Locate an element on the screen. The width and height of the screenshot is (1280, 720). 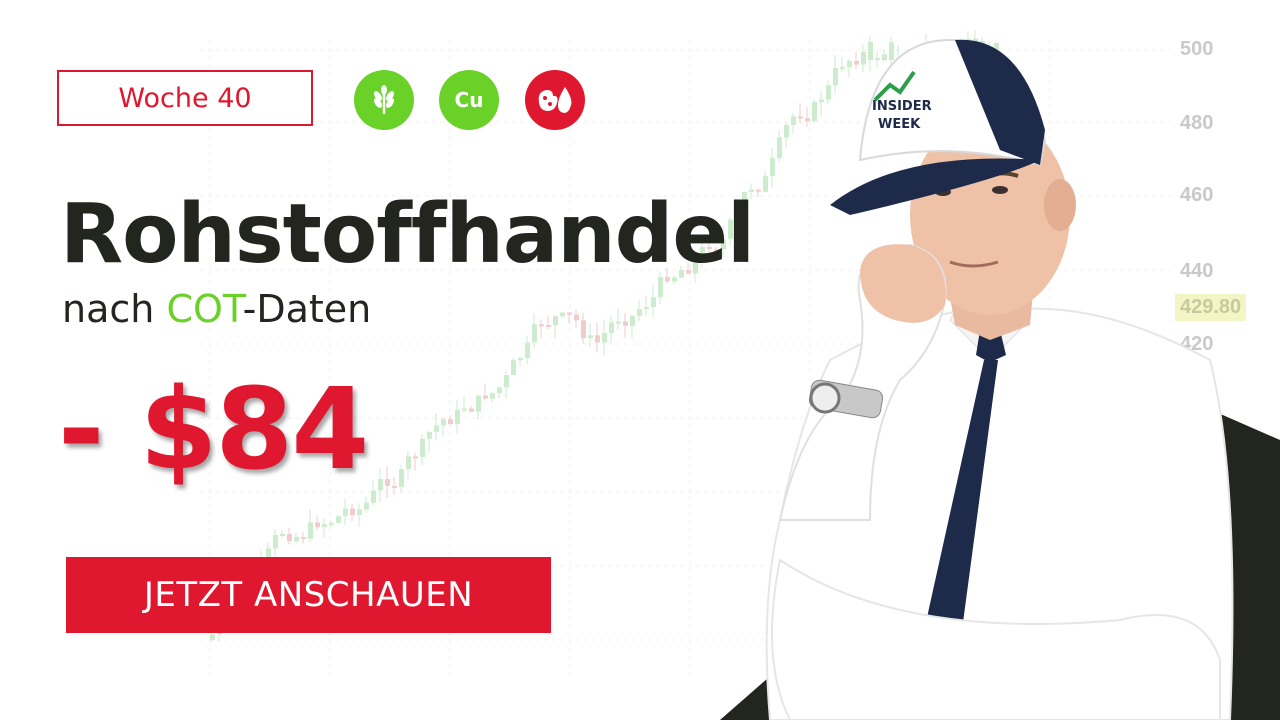
subline-suffix: -Daten is located at coordinates (307, 309).